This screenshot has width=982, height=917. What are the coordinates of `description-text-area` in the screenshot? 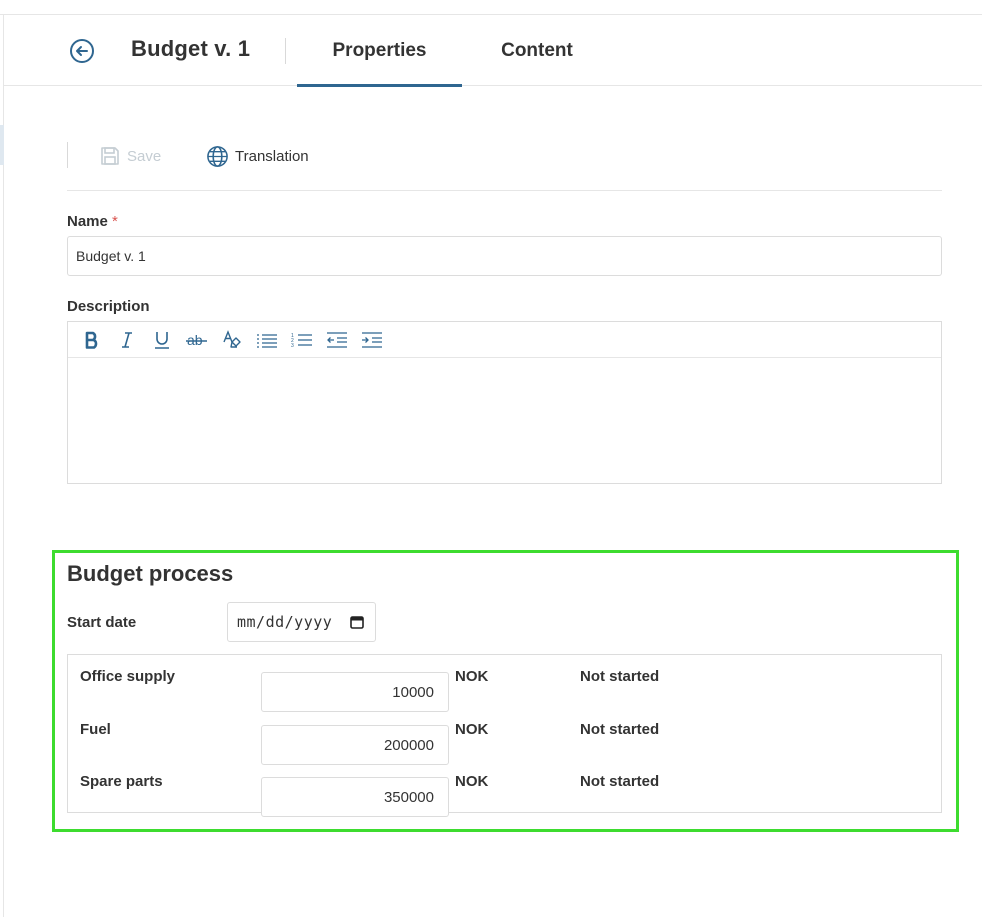 It's located at (504, 420).